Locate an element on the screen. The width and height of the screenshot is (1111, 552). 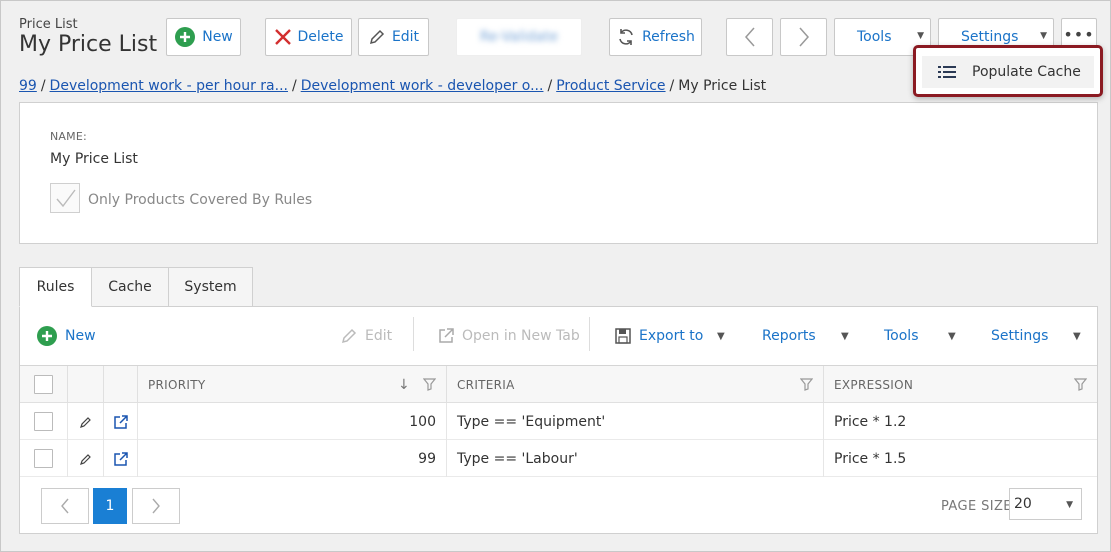
open-column-header is located at coordinates (120, 384).